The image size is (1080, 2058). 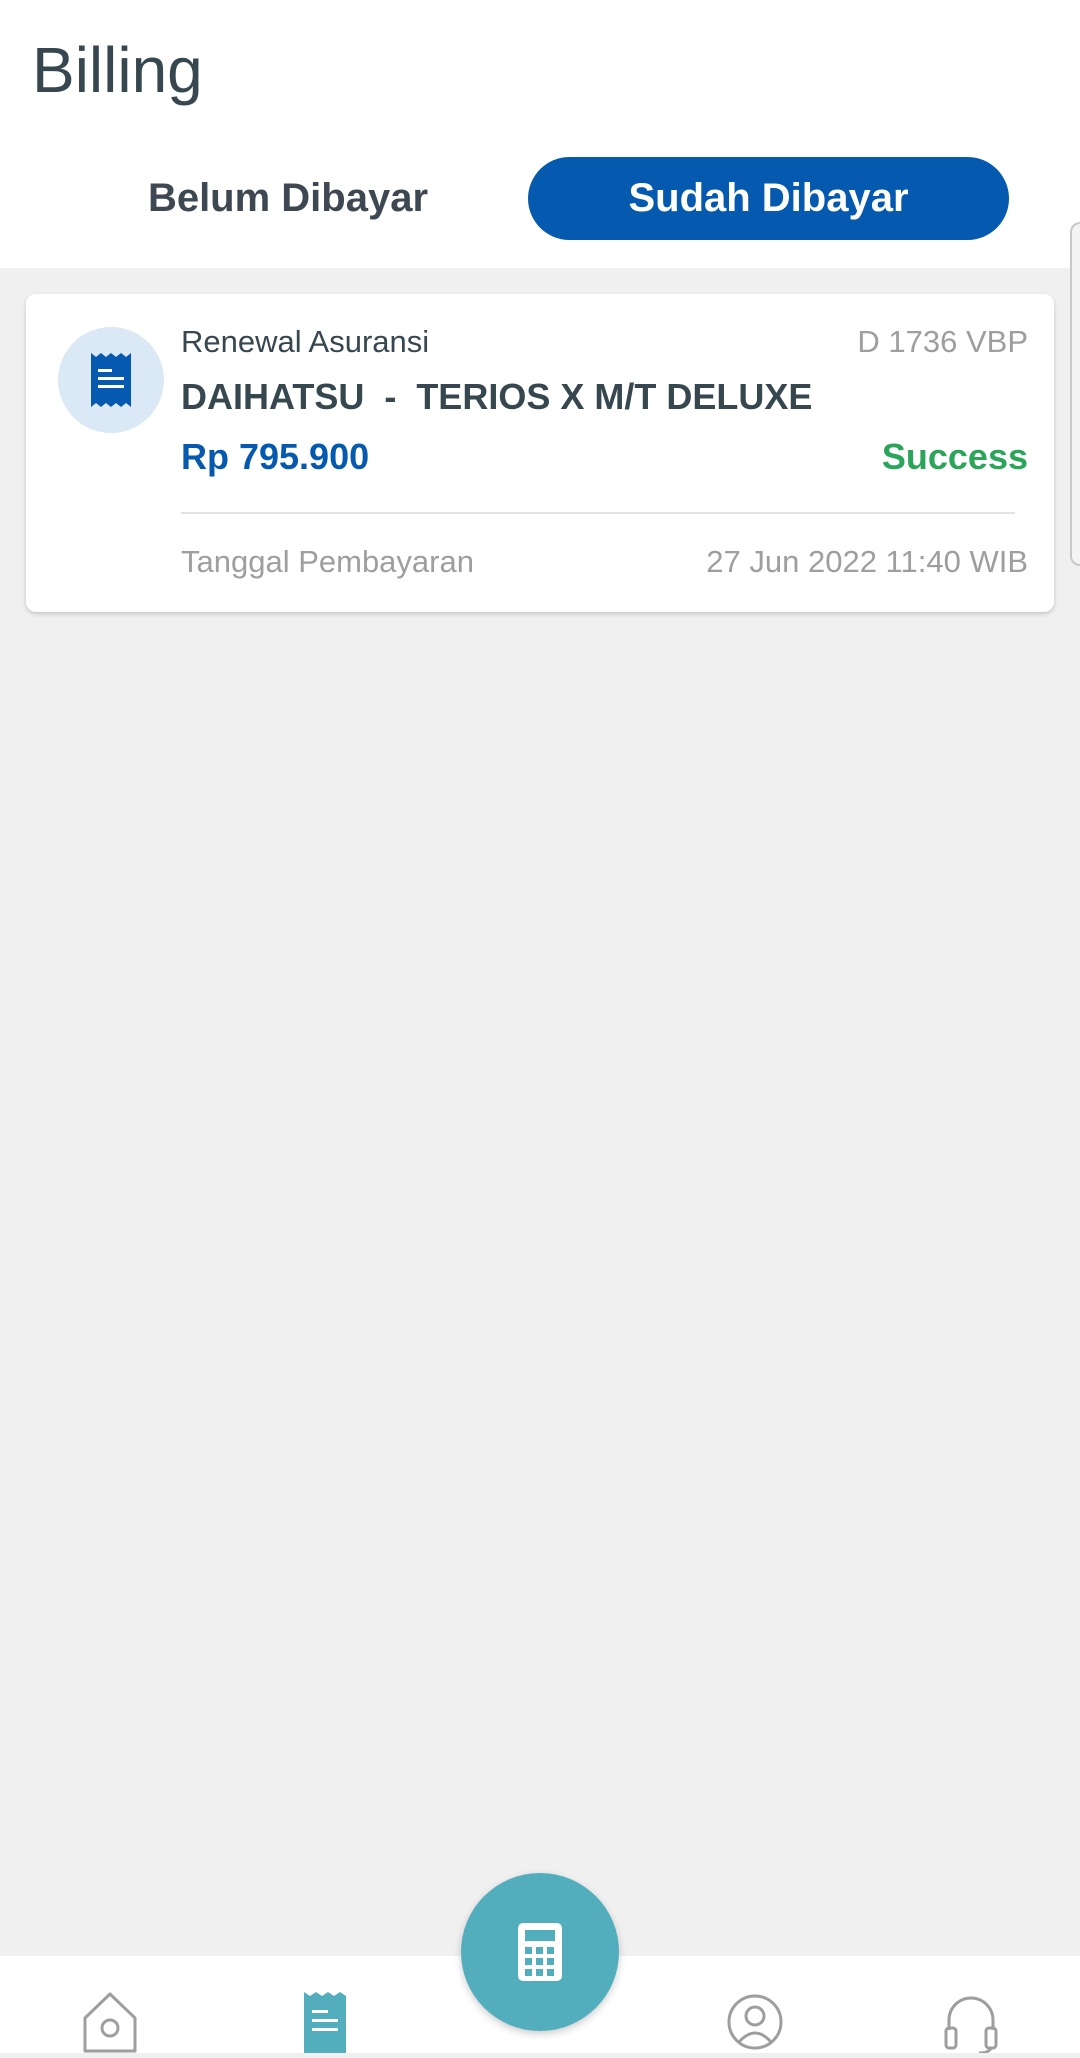 What do you see at coordinates (942, 341) in the screenshot?
I see `license-plate: D 1736 VBP` at bounding box center [942, 341].